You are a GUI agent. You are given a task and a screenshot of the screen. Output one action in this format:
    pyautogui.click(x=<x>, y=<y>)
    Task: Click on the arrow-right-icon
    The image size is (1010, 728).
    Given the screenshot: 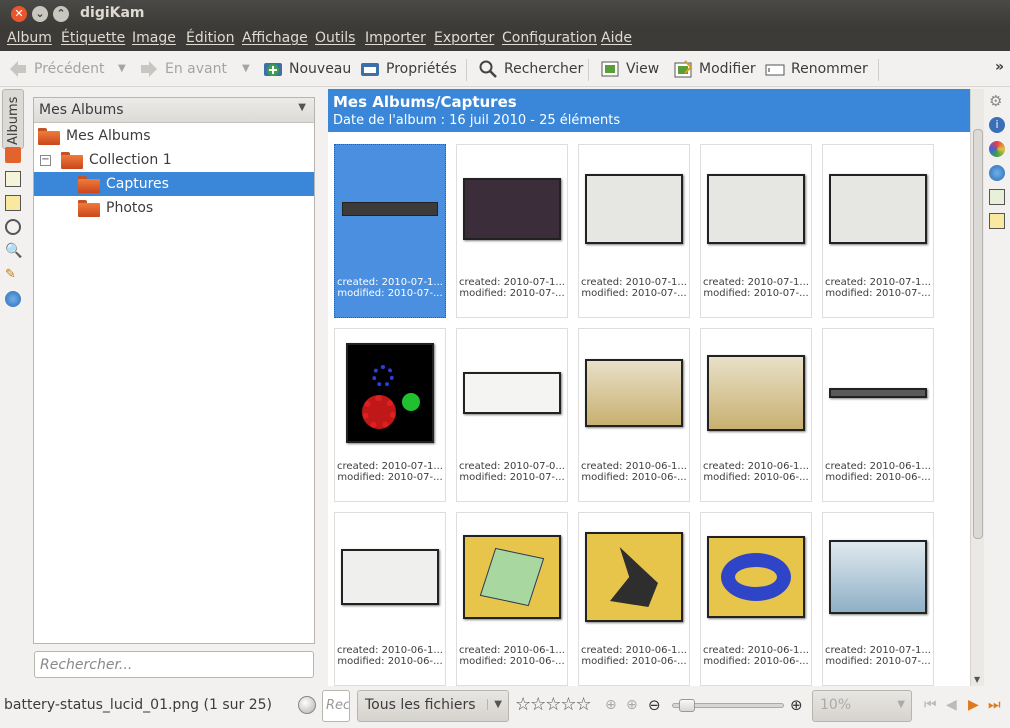 What is the action you would take?
    pyautogui.click(x=149, y=69)
    